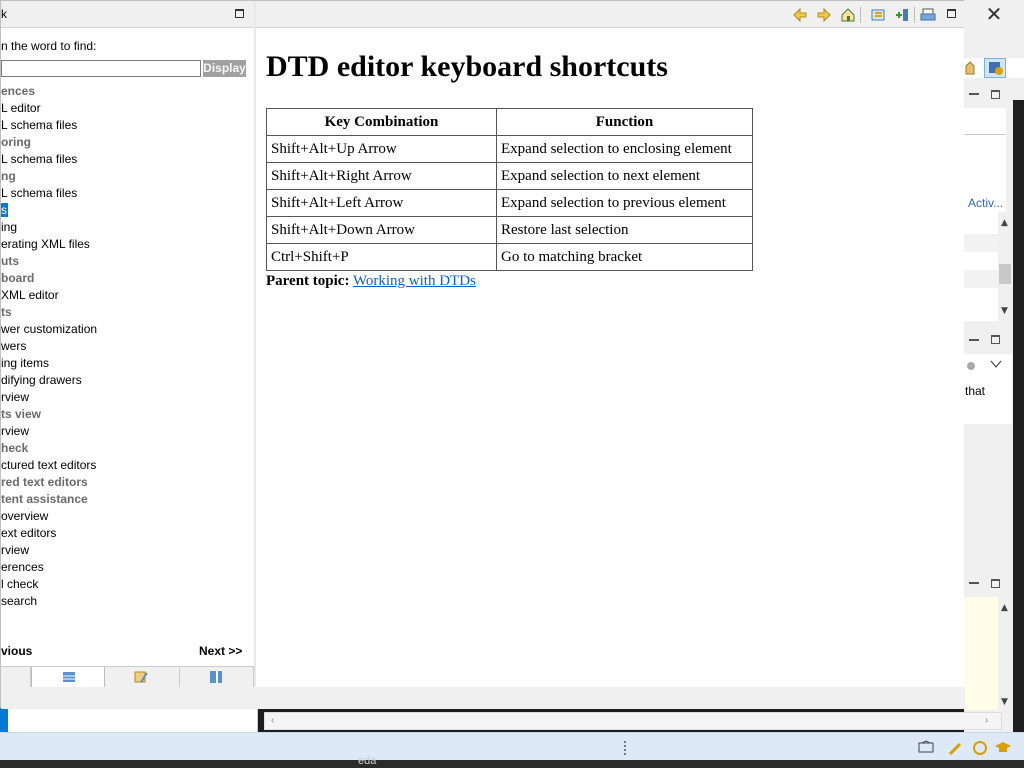 The image size is (1024, 768). I want to click on search-result-item: red text editors, so click(127, 482).